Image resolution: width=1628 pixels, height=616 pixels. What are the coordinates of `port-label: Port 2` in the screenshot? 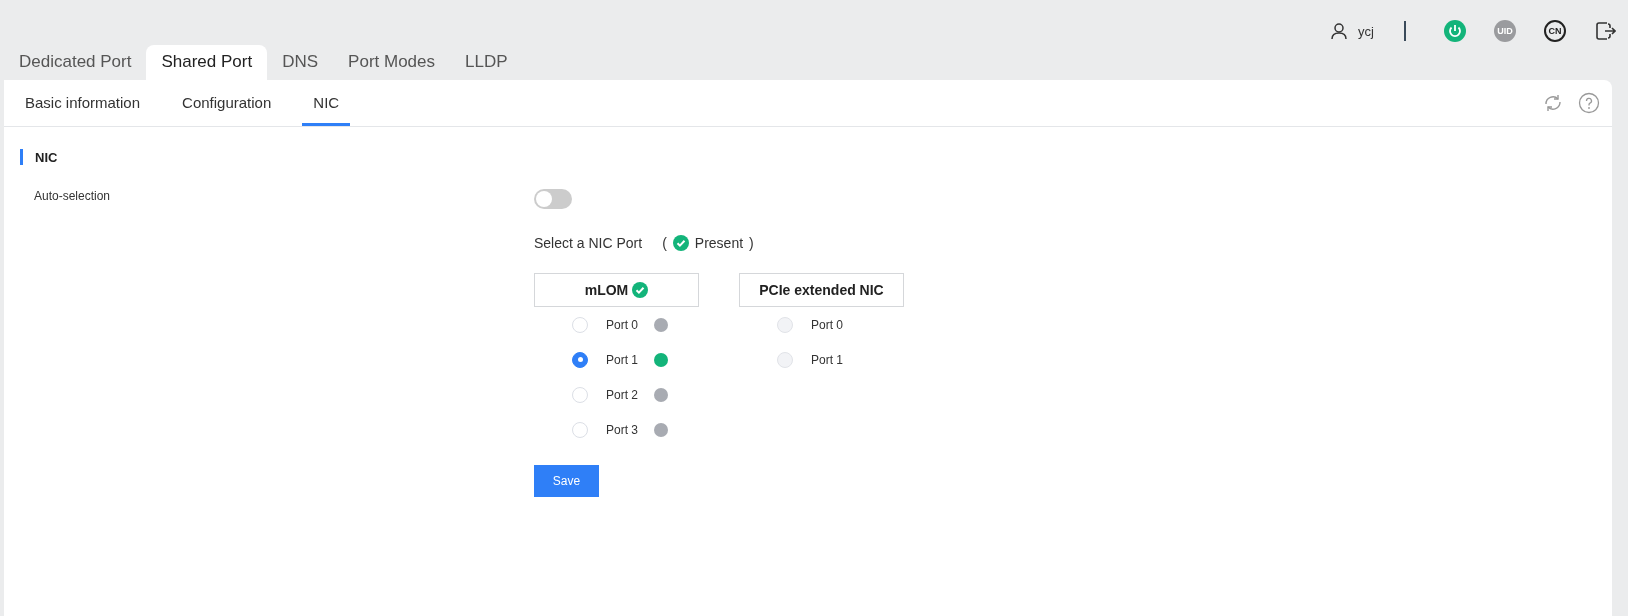 It's located at (622, 394).